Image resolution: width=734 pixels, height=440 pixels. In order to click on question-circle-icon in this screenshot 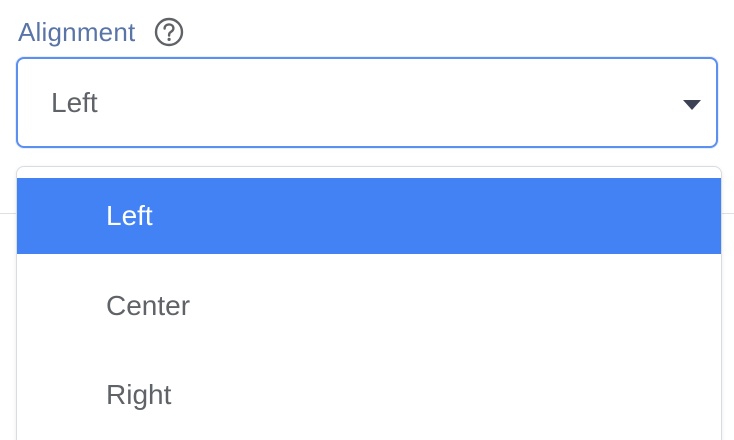, I will do `click(169, 32)`.